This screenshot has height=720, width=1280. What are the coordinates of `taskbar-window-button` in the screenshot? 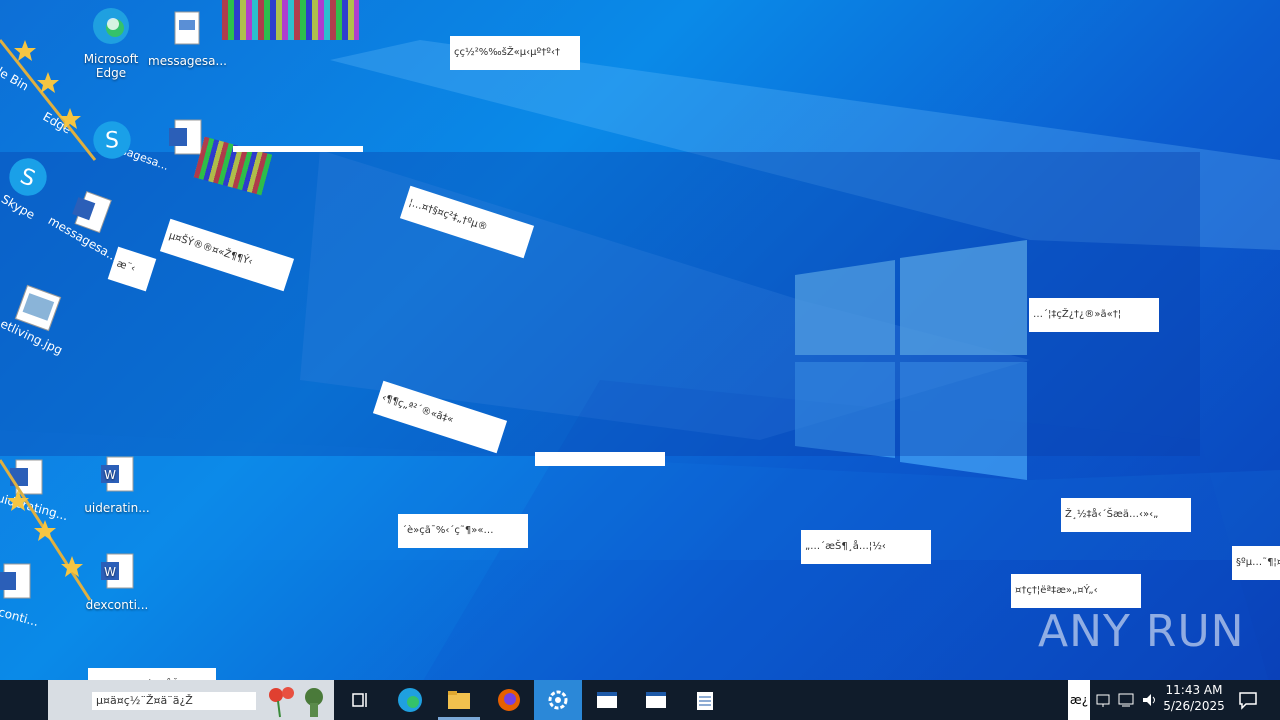 It's located at (607, 700).